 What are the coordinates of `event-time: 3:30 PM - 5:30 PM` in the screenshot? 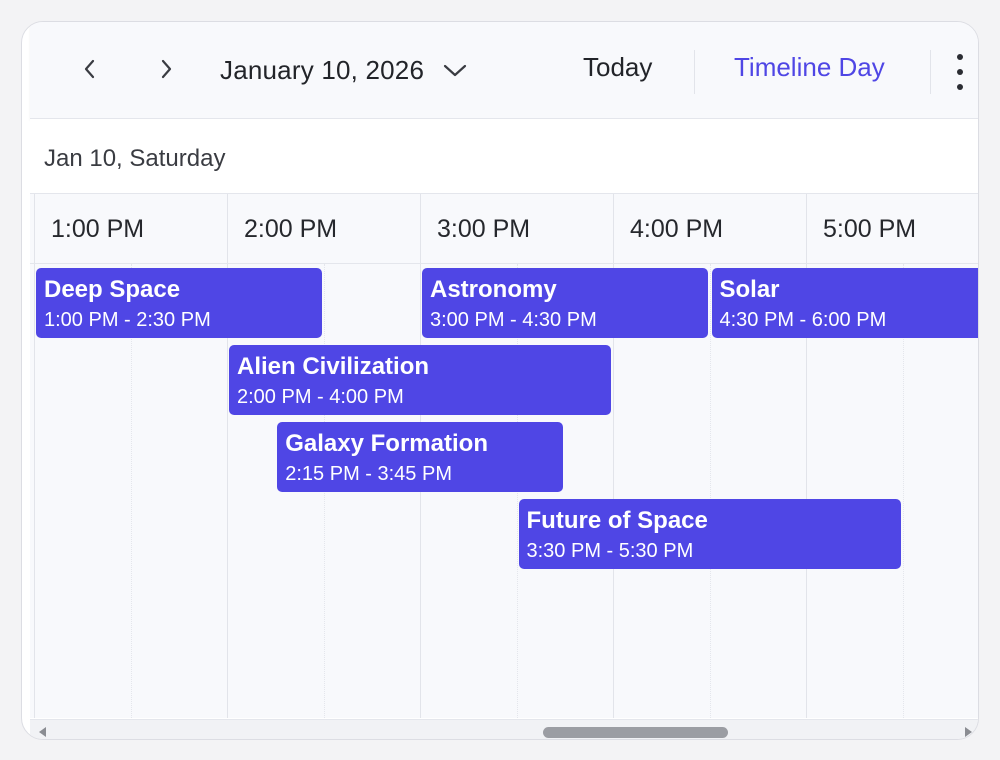 It's located at (610, 551).